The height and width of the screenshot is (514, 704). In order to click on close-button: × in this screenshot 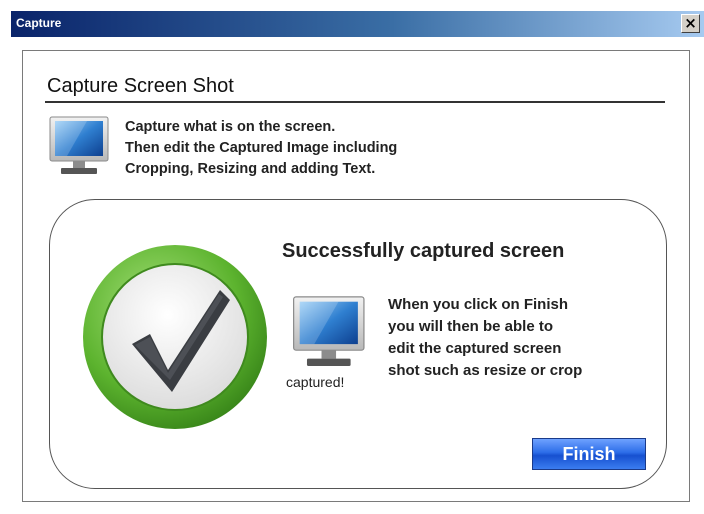, I will do `click(690, 23)`.